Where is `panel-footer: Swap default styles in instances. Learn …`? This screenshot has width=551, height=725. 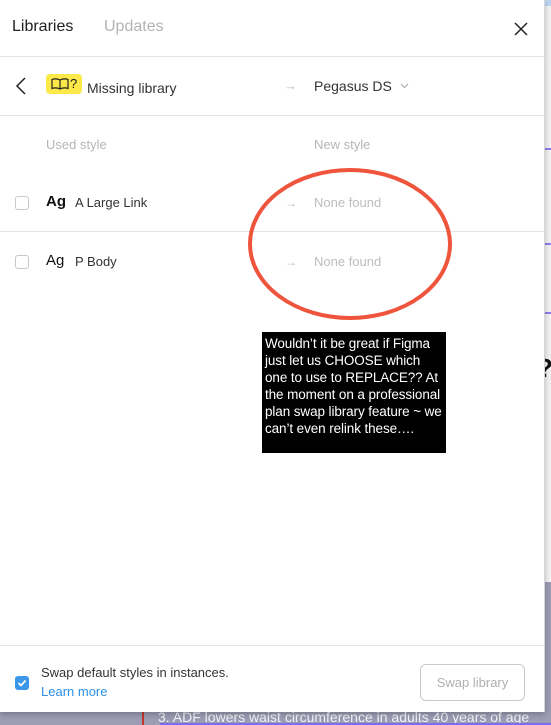 panel-footer: Swap default styles in instances. Learn … is located at coordinates (272, 678).